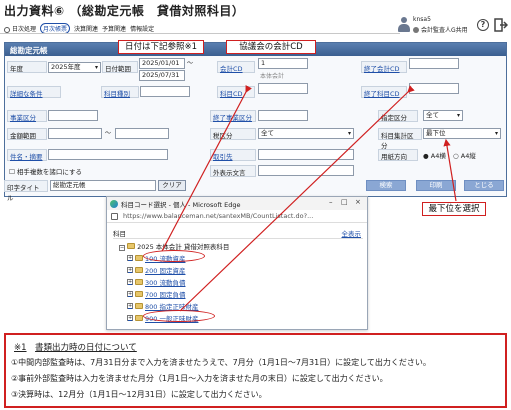 This screenshot has width=511, height=410. Describe the element at coordinates (400, 139) in the screenshot. I see `account-total-div-label: 科目集計区分` at that location.